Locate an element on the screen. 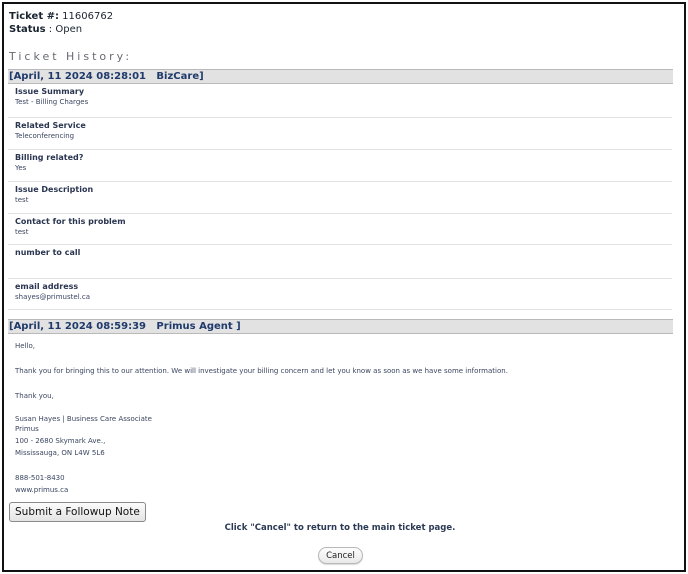  field-label: number to call is located at coordinates (48, 252).